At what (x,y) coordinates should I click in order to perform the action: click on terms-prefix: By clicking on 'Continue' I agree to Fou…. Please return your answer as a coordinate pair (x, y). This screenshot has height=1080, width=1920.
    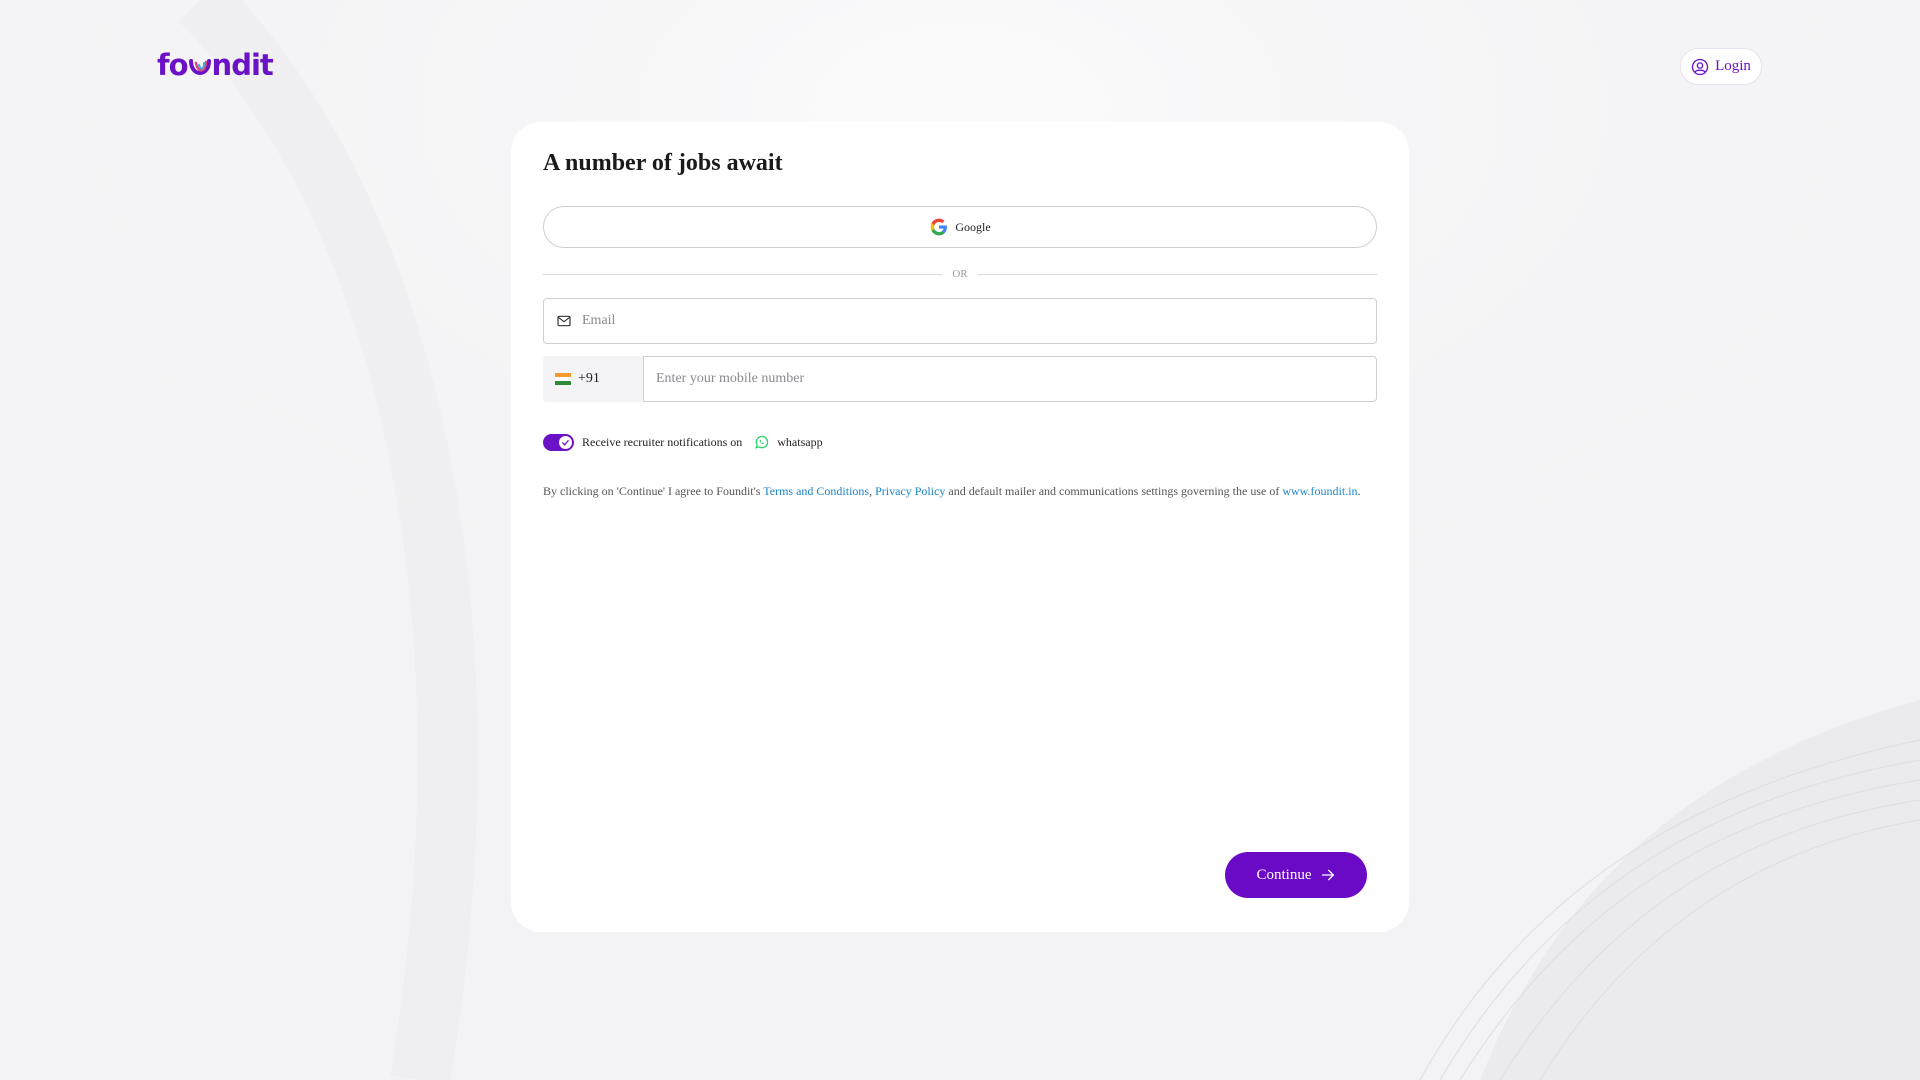
    Looking at the image, I should click on (653, 491).